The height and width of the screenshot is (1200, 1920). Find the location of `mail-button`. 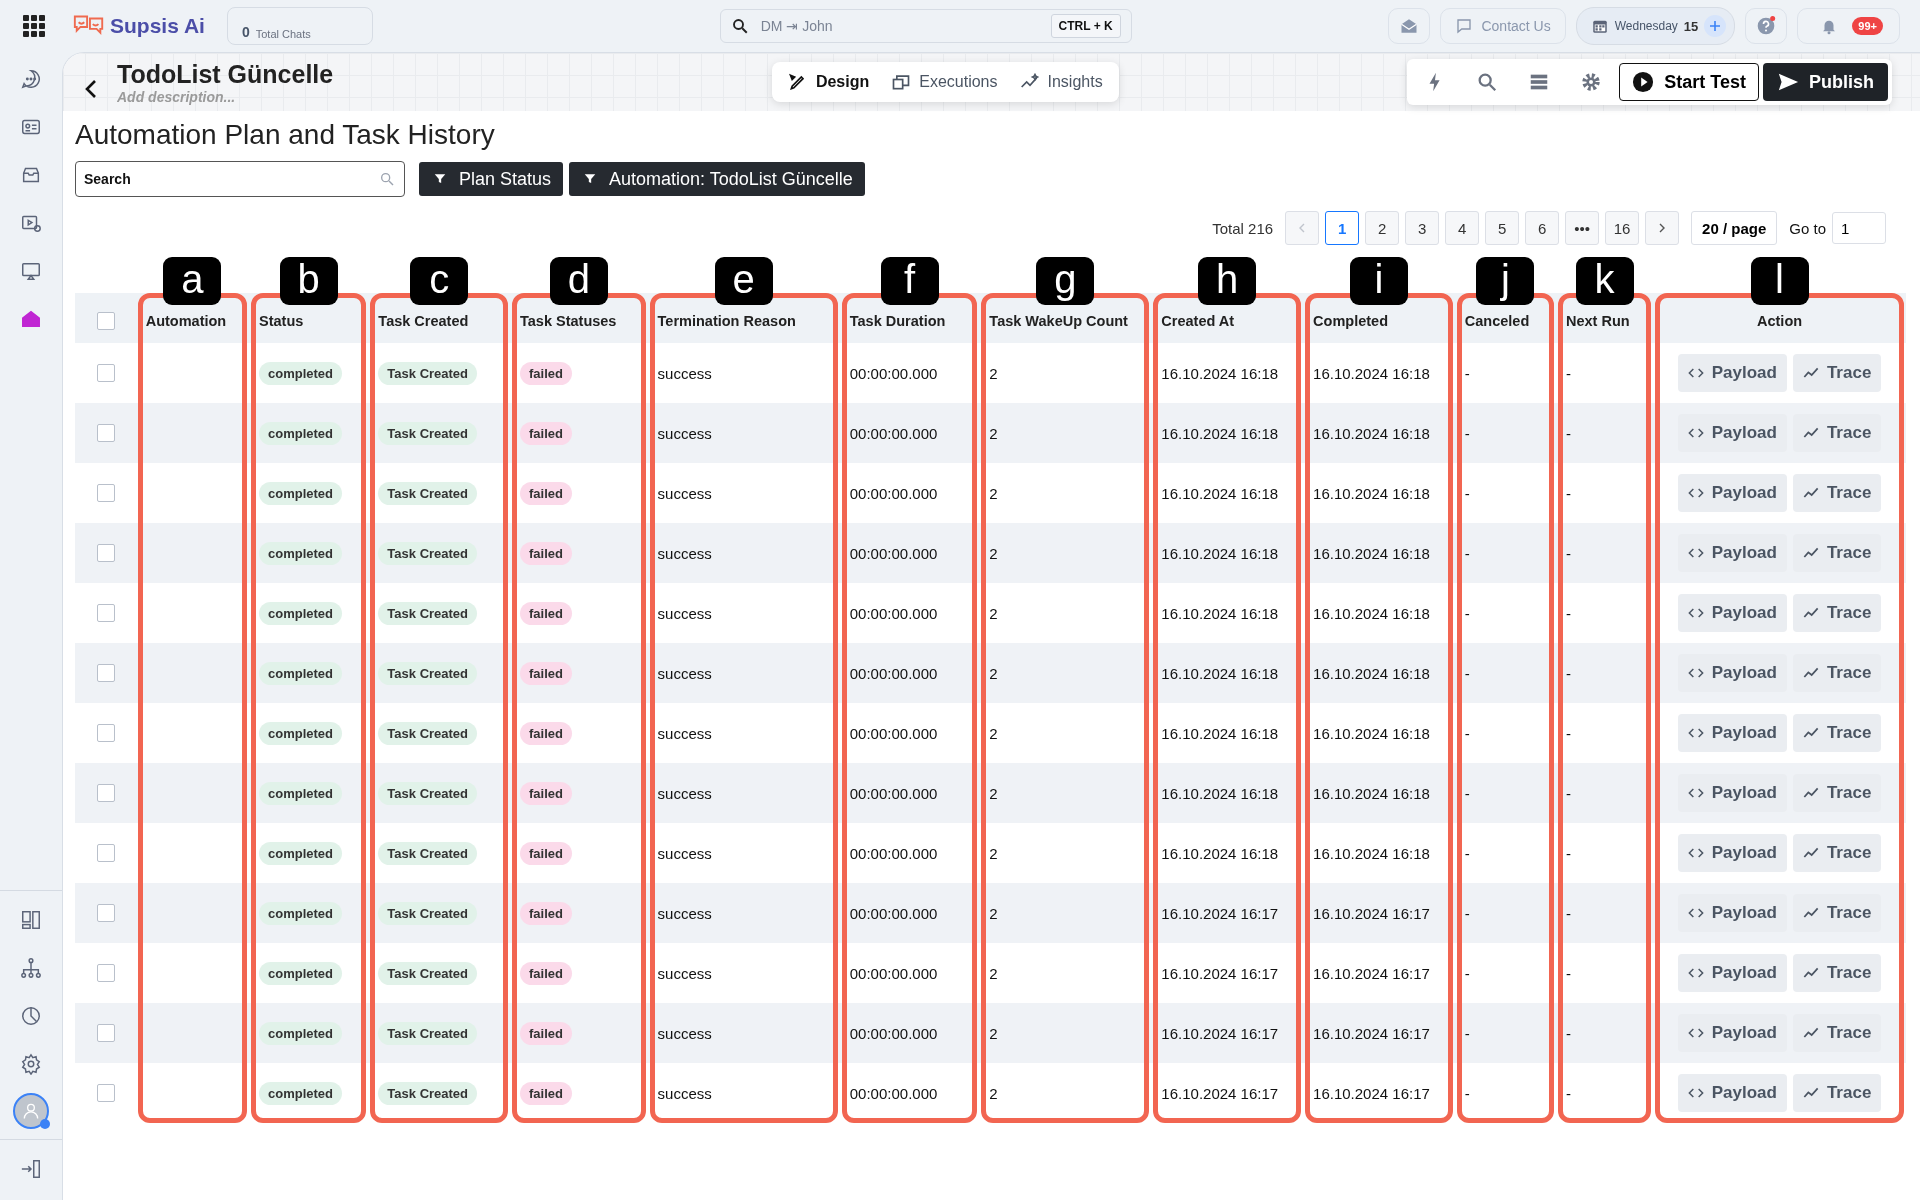

mail-button is located at coordinates (1409, 26).